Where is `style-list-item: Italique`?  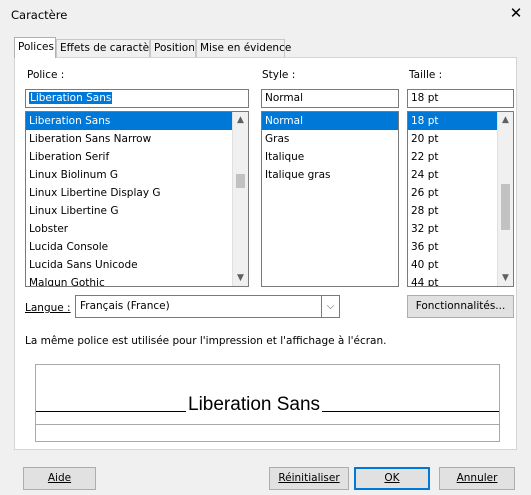
style-list-item: Italique is located at coordinates (330, 157).